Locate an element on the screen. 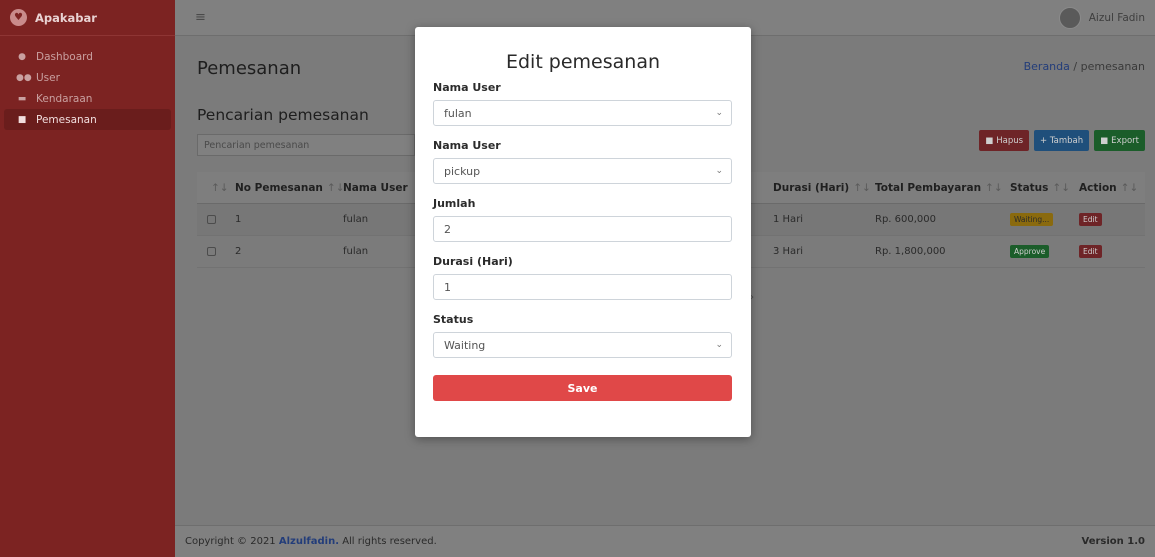 The image size is (1155, 557). cell-no: 2 is located at coordinates (238, 251).